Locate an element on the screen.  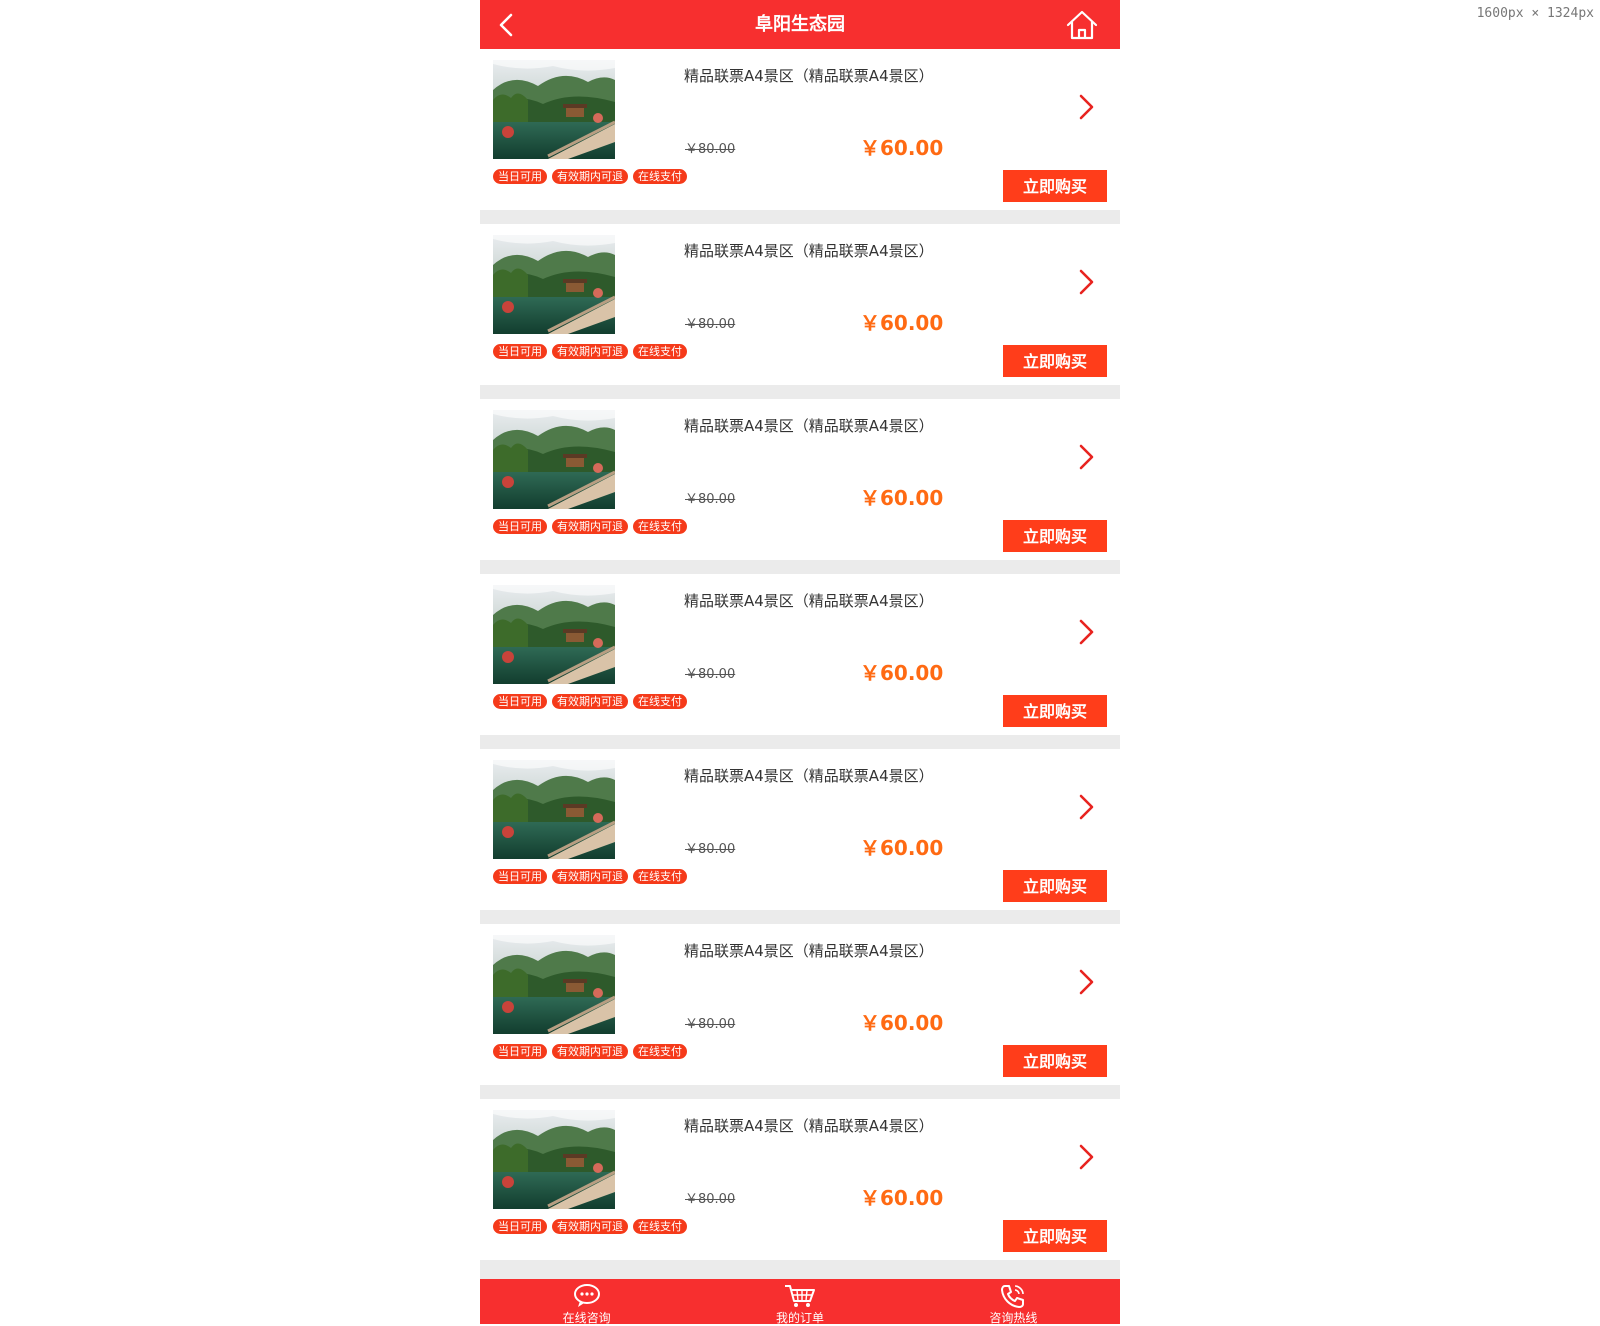
tab-hotline: 咨询热线 is located at coordinates (1013, 1302).